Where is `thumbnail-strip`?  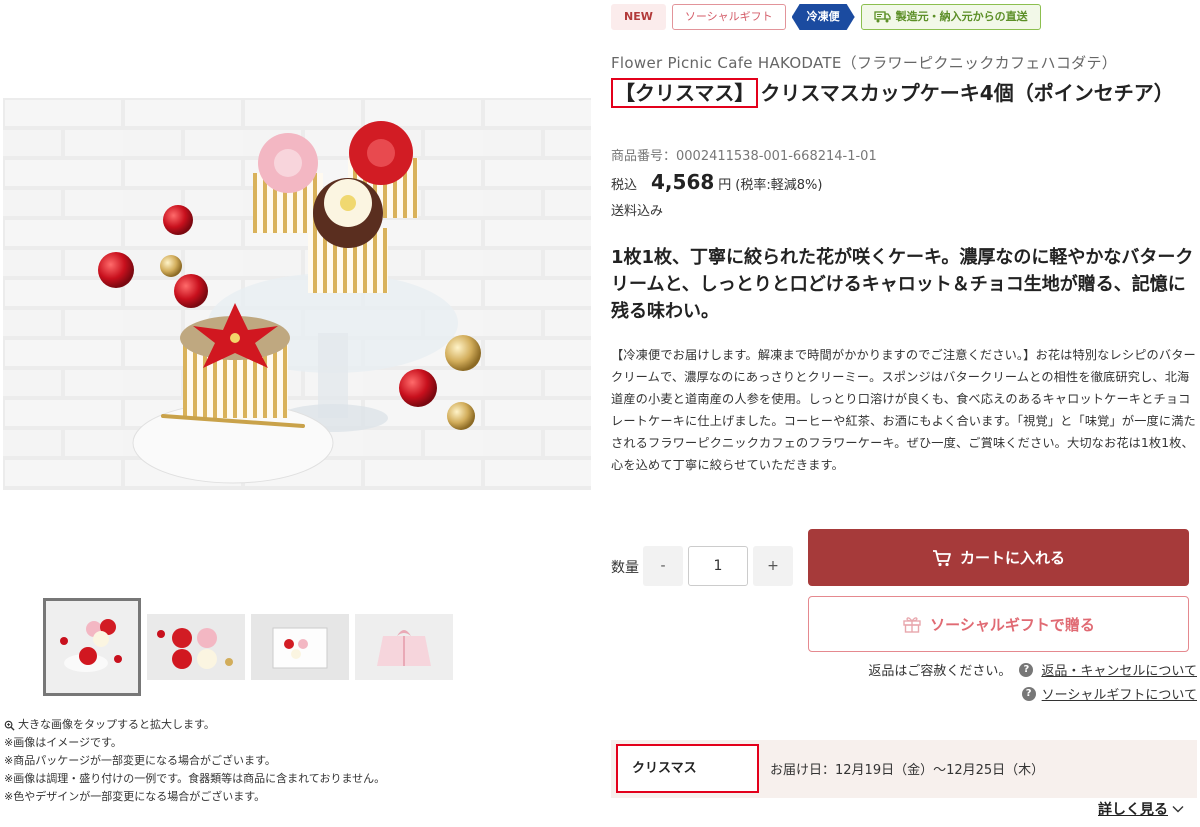
thumbnail-strip is located at coordinates (248, 647).